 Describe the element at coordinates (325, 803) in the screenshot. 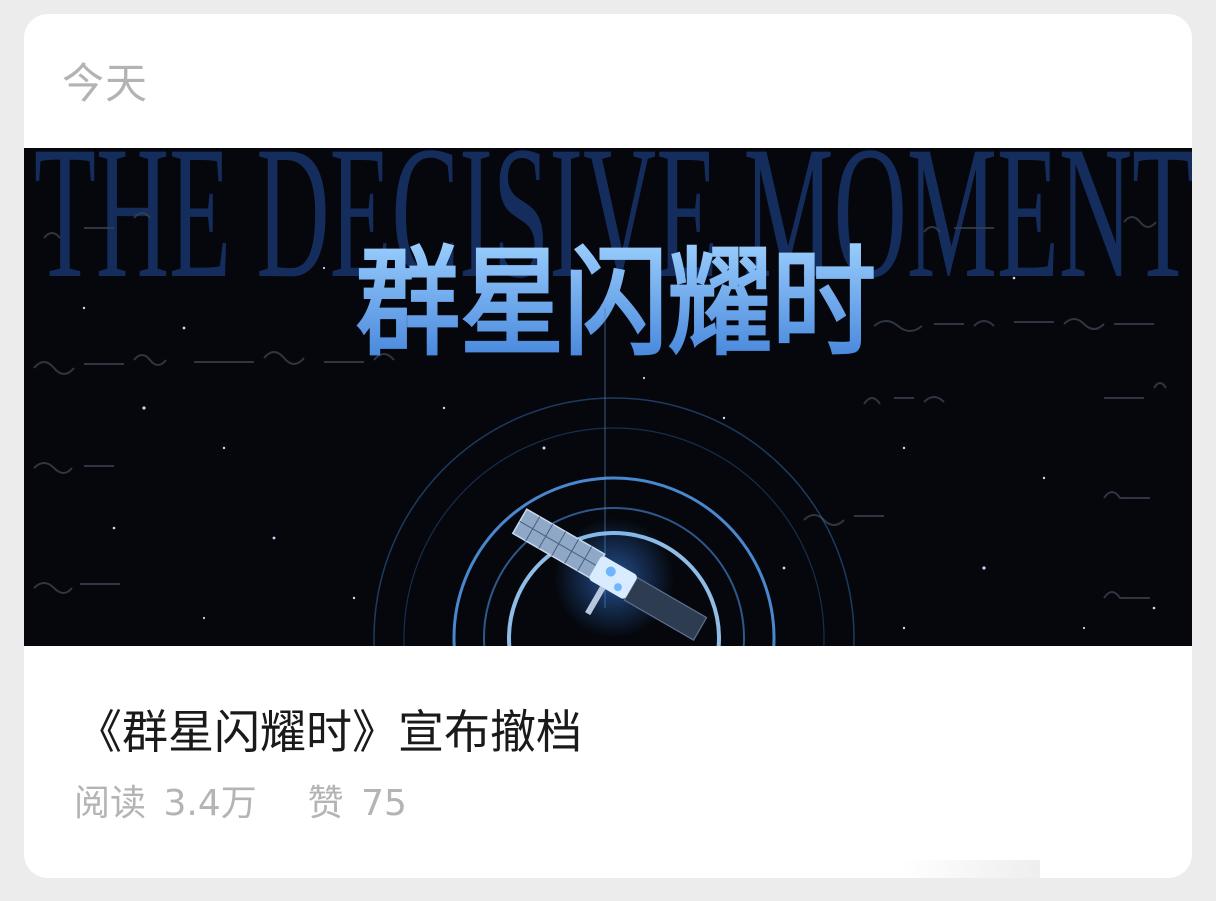

I see `like-label: 赞` at that location.